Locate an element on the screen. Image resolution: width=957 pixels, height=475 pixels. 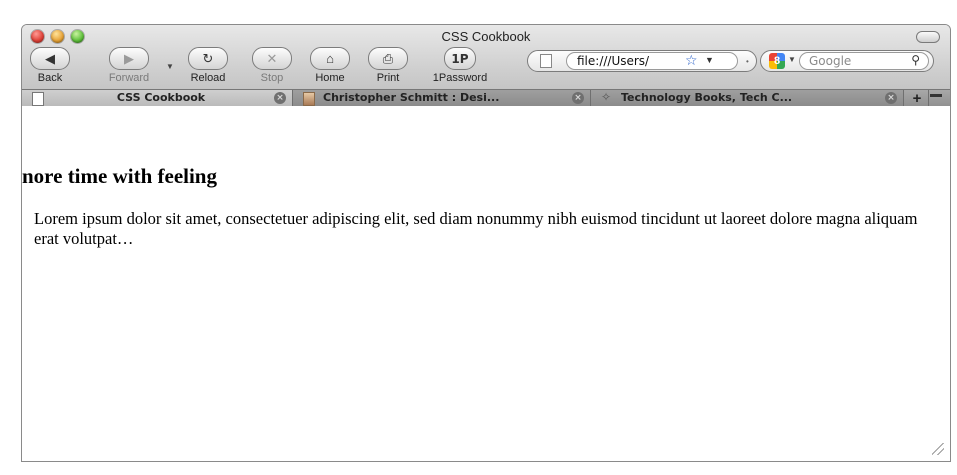
google-logo-icon: 8 is located at coordinates (777, 61).